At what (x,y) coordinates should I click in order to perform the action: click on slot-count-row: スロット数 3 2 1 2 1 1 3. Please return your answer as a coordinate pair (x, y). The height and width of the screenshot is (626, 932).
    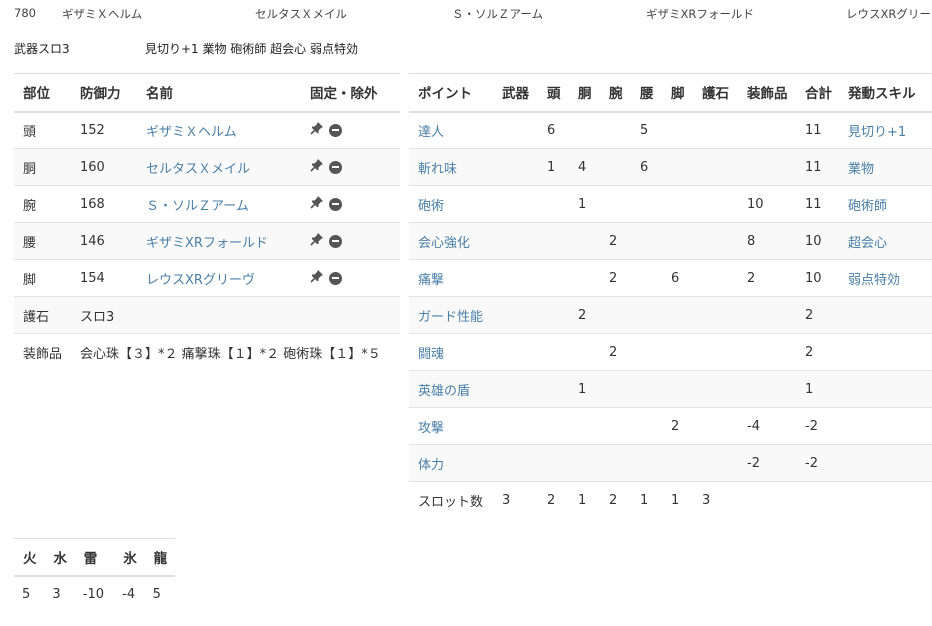
    Looking at the image, I should click on (670, 500).